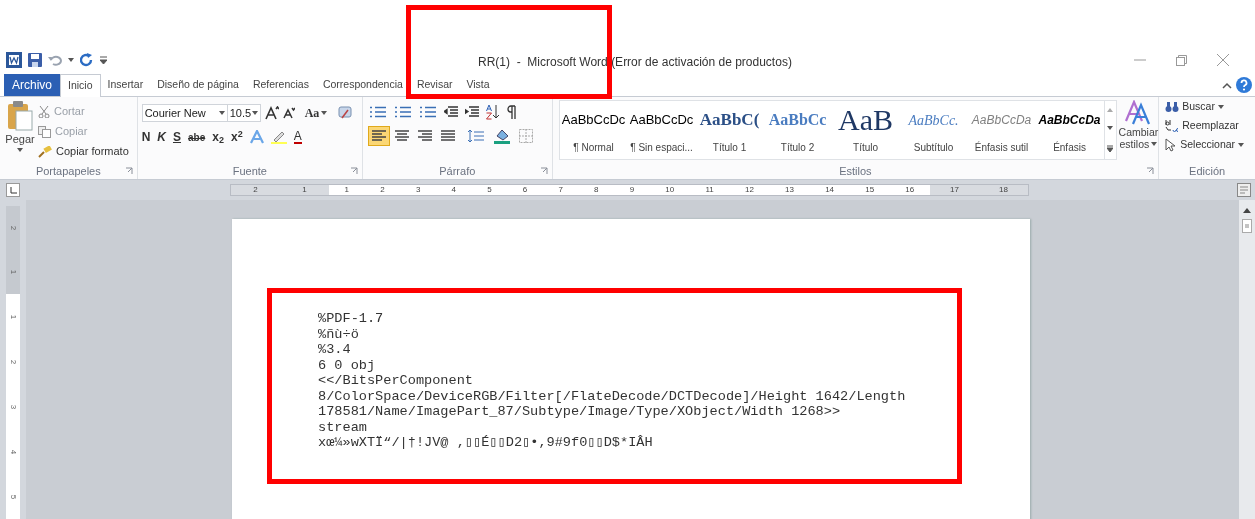 The height and width of the screenshot is (519, 1255). Describe the element at coordinates (1210, 145) in the screenshot. I see `select-button: Seleccionar` at that location.